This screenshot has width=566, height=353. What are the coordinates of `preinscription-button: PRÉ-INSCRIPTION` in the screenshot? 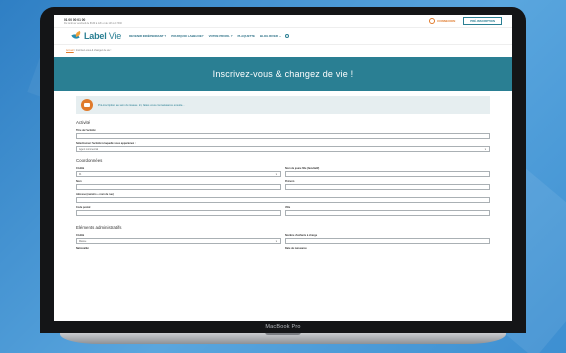 It's located at (482, 21).